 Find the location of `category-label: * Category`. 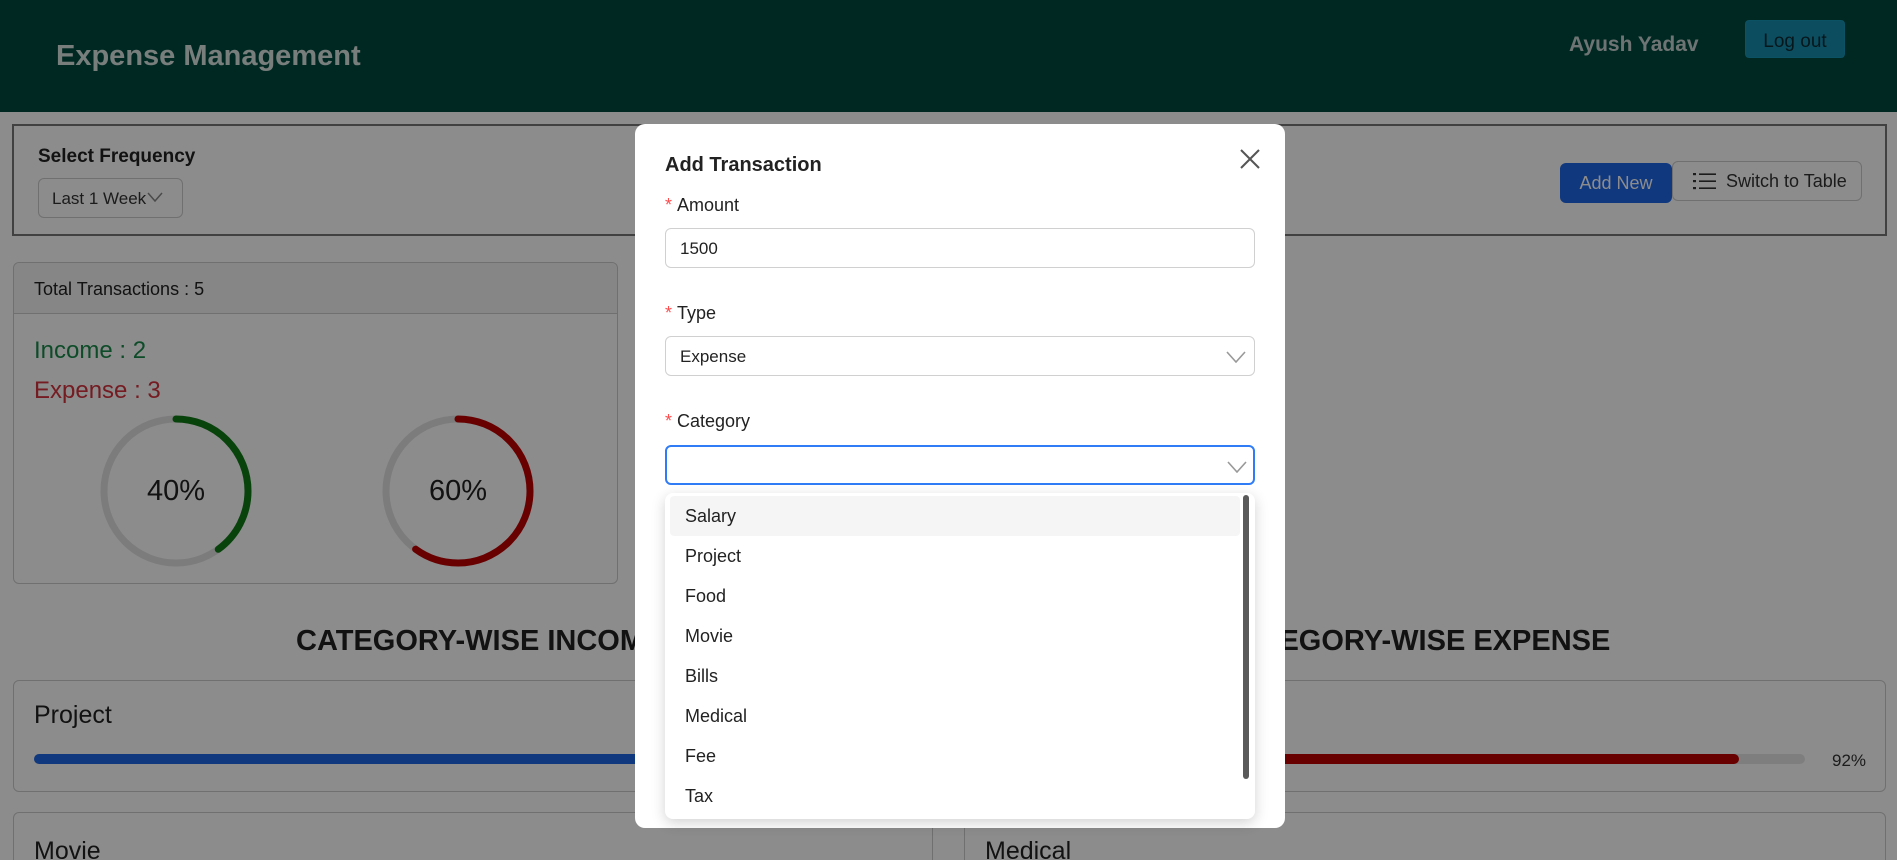

category-label: * Category is located at coordinates (708, 421).